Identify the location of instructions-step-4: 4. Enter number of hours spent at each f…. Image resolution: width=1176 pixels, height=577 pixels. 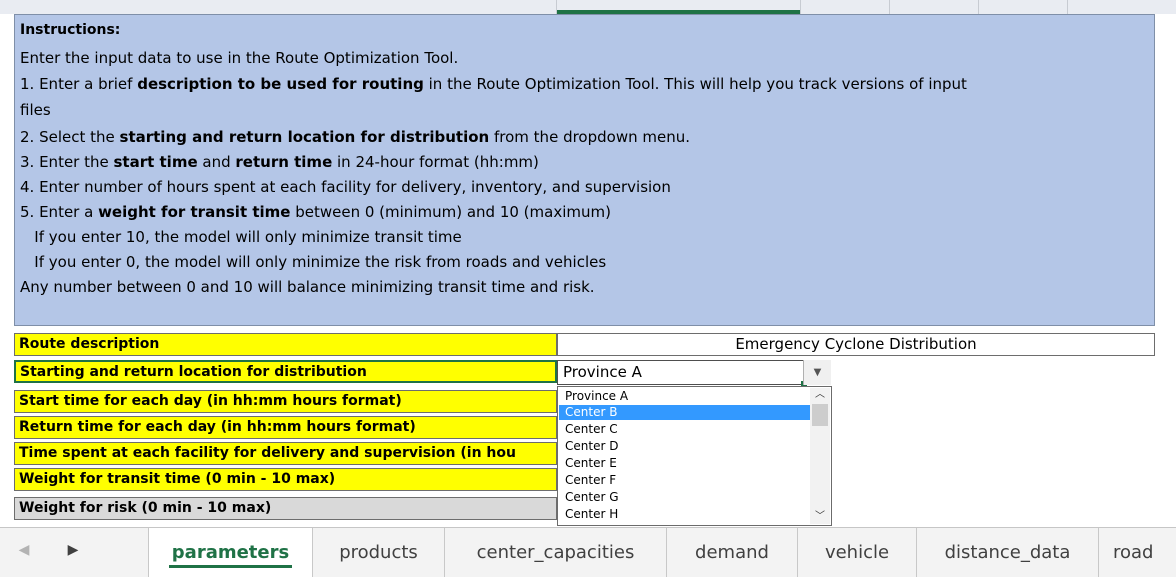
(345, 187).